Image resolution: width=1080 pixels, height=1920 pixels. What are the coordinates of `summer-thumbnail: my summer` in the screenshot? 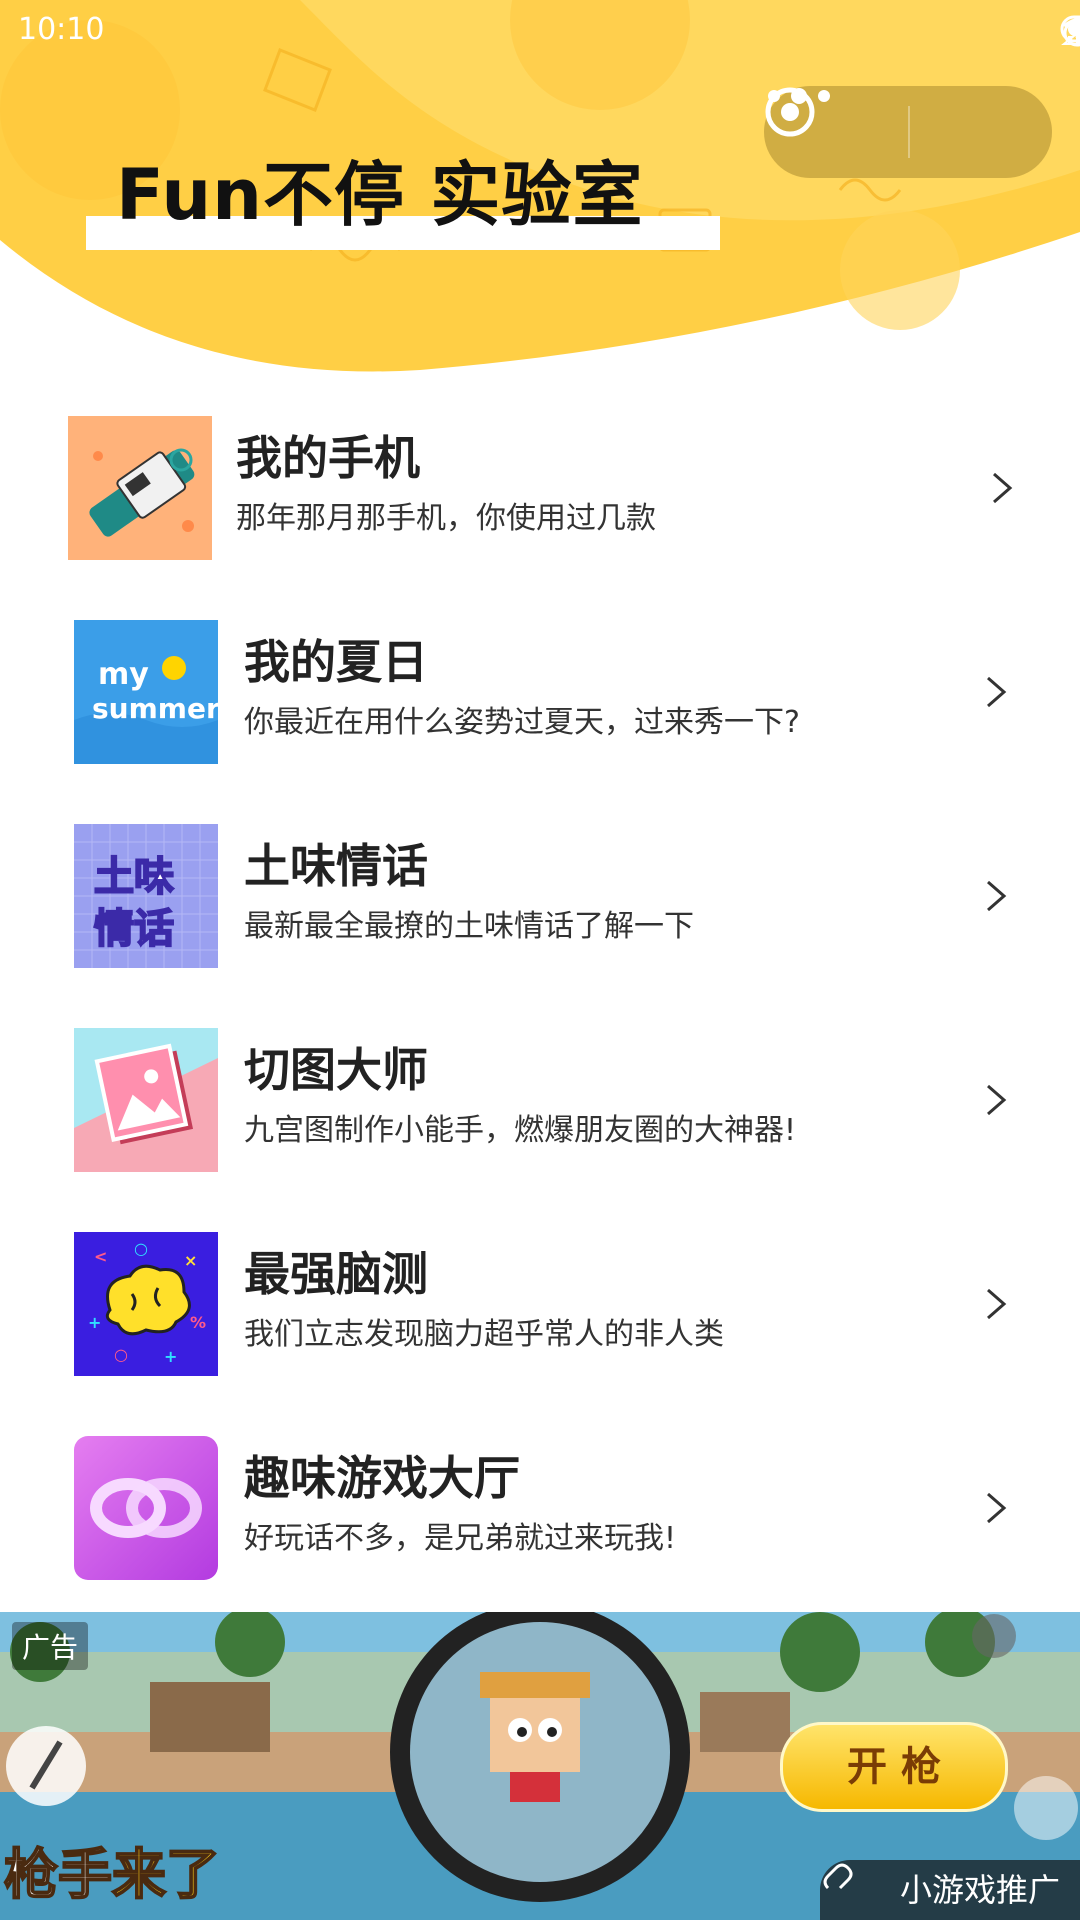 It's located at (146, 692).